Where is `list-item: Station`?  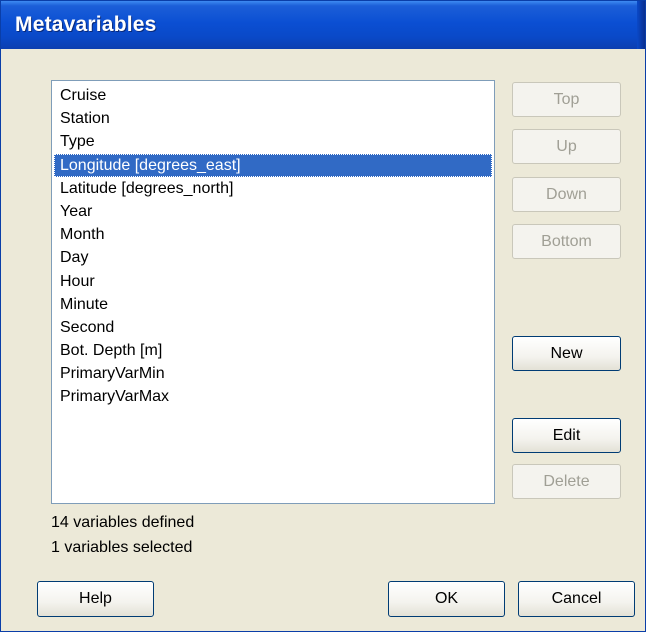
list-item: Station is located at coordinates (273, 118).